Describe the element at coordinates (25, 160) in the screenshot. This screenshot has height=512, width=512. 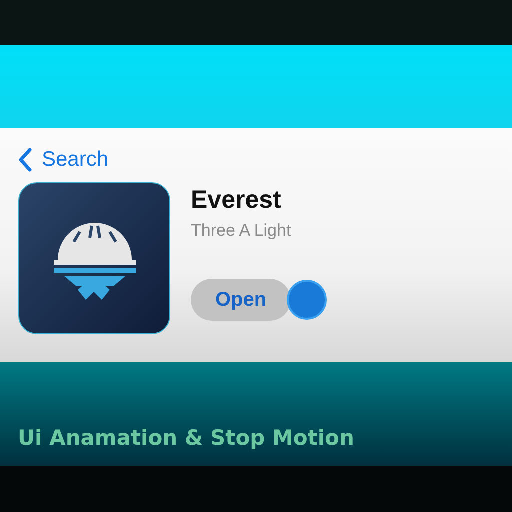
I see `back-icon` at that location.